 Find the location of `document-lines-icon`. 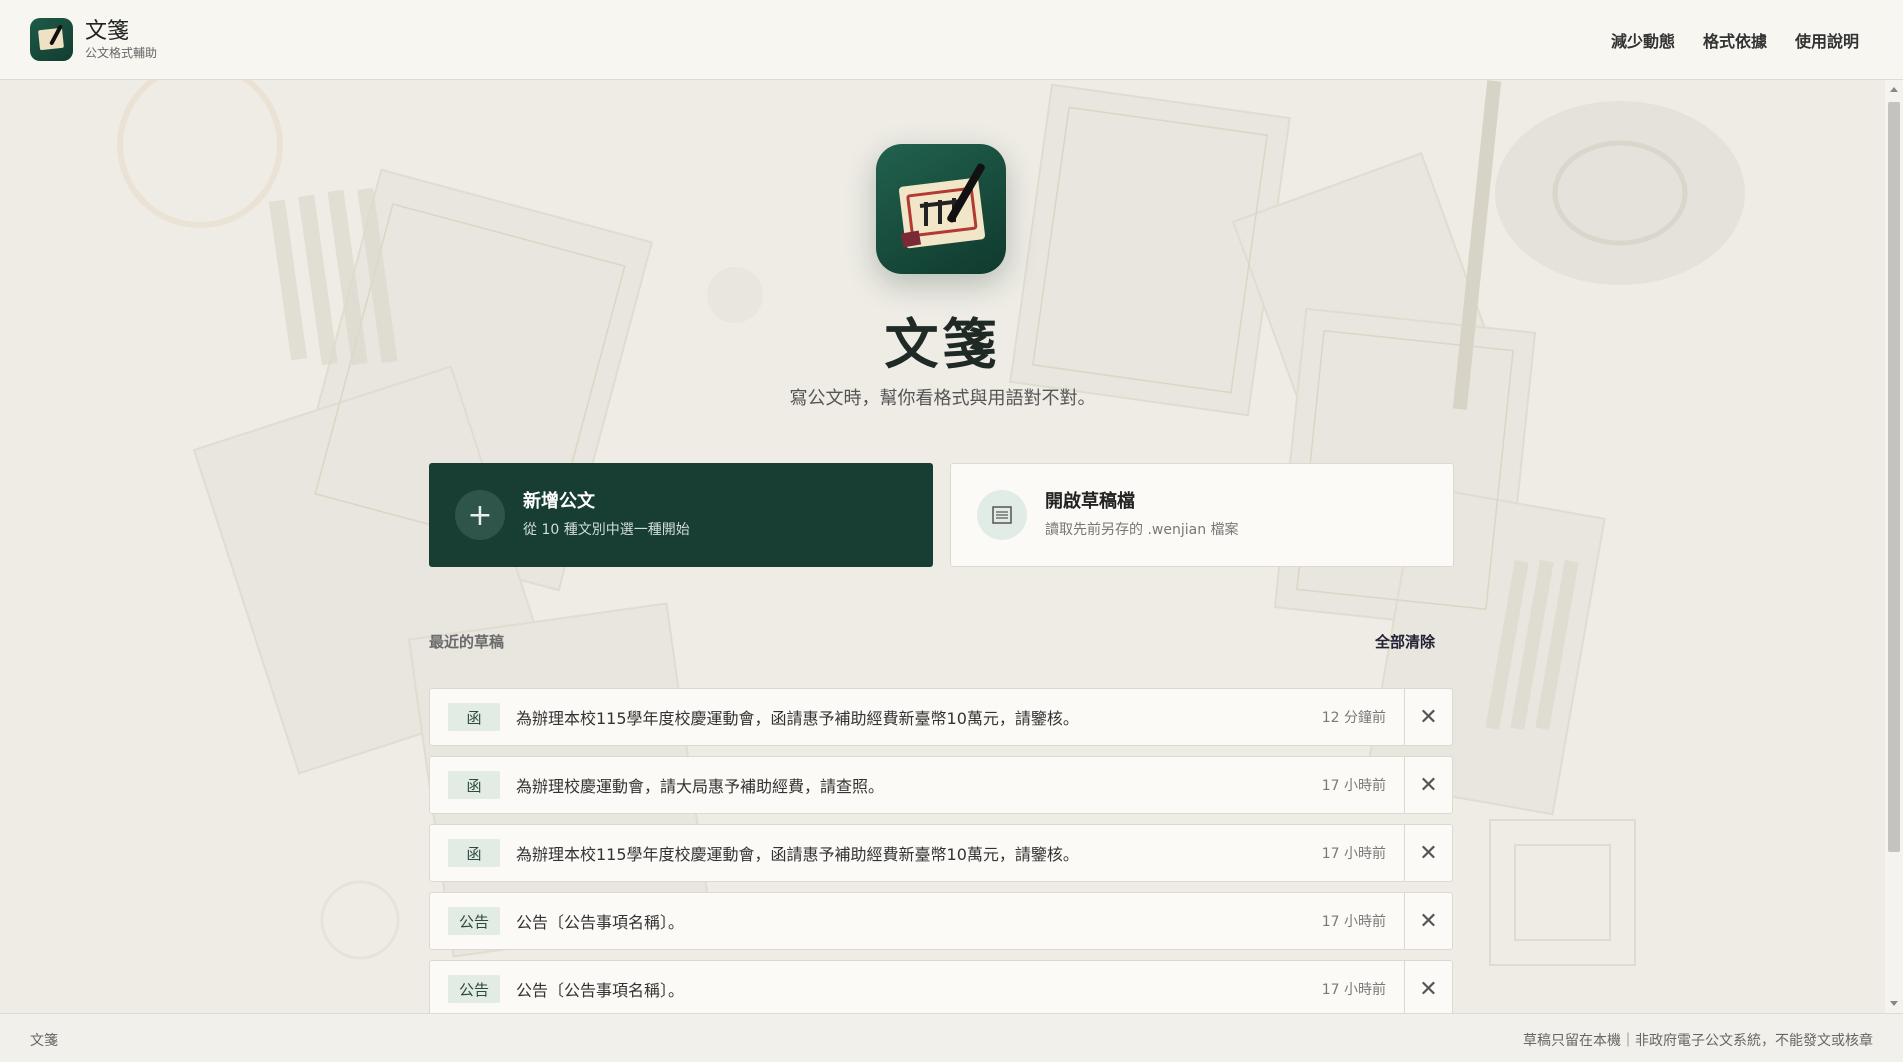

document-lines-icon is located at coordinates (1002, 515).